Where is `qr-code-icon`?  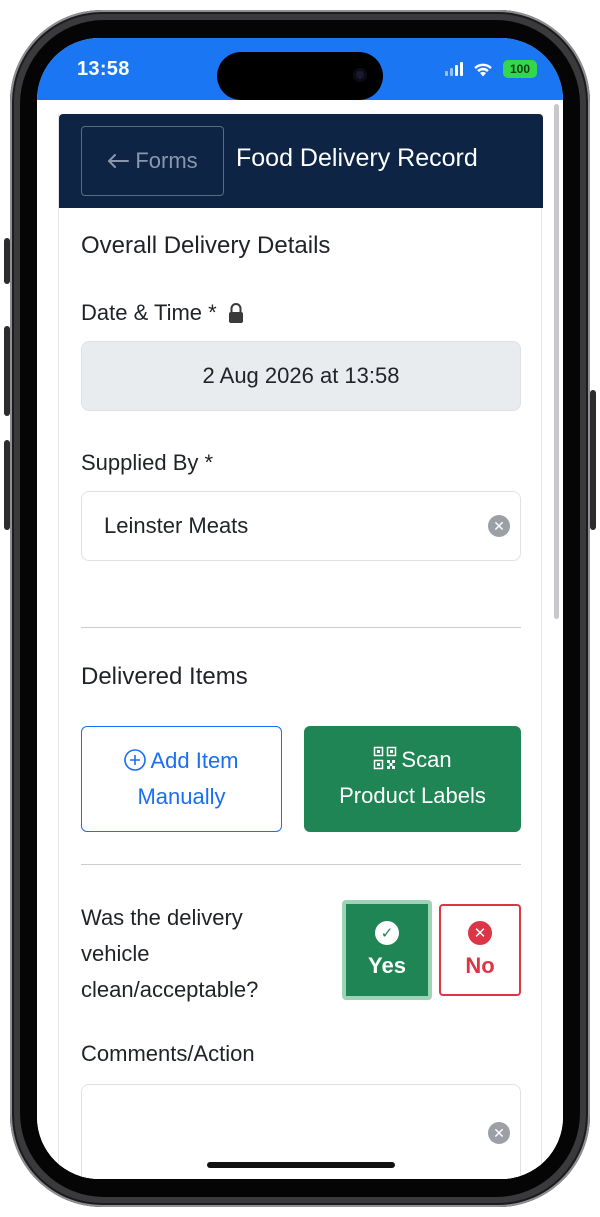
qr-code-icon is located at coordinates (385, 758).